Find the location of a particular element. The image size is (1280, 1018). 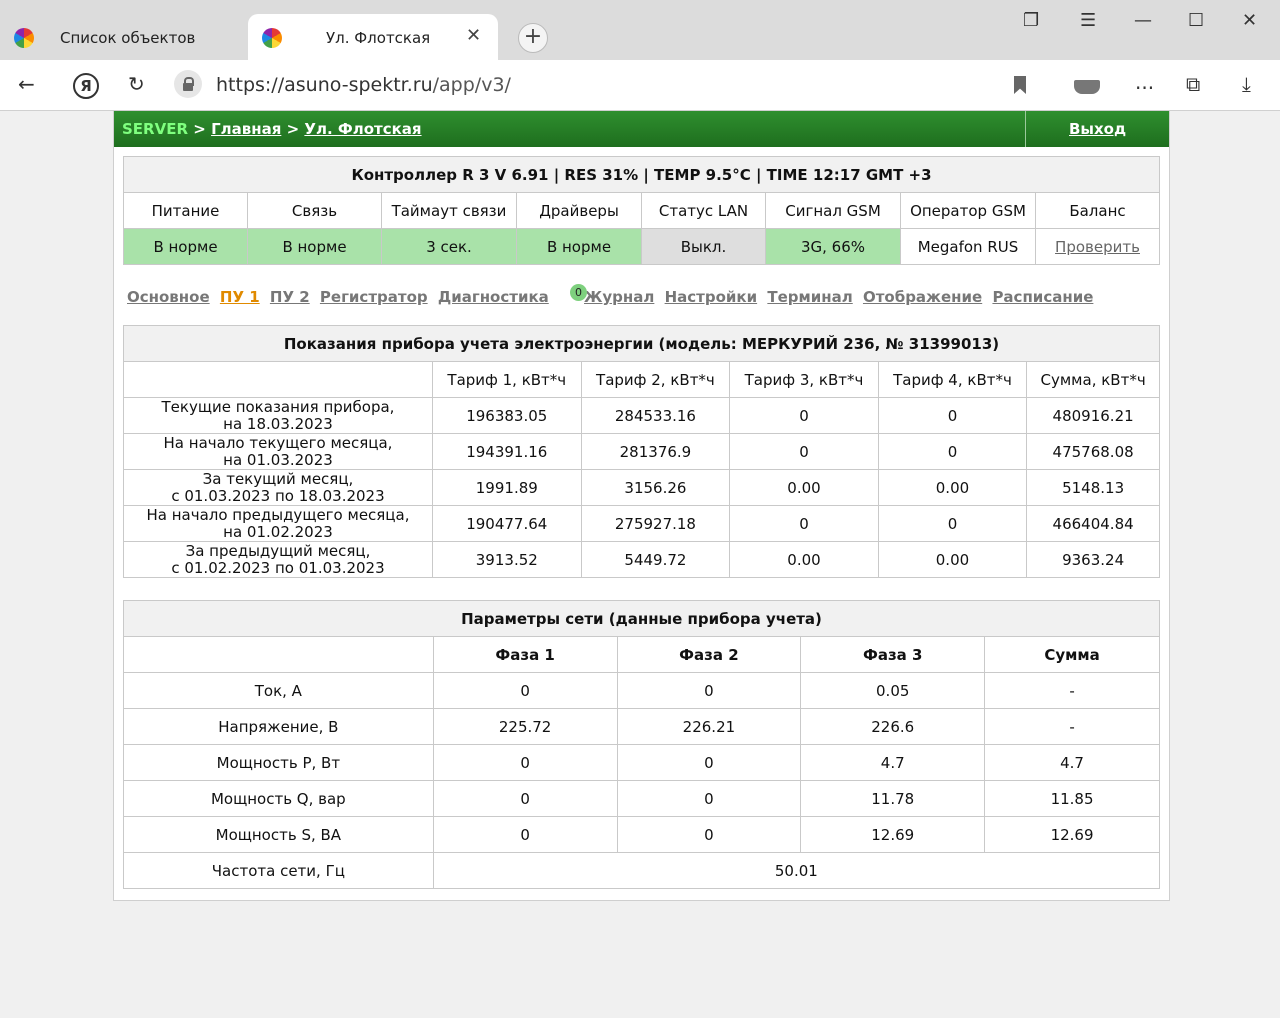

header-divider is located at coordinates (1025, 129).